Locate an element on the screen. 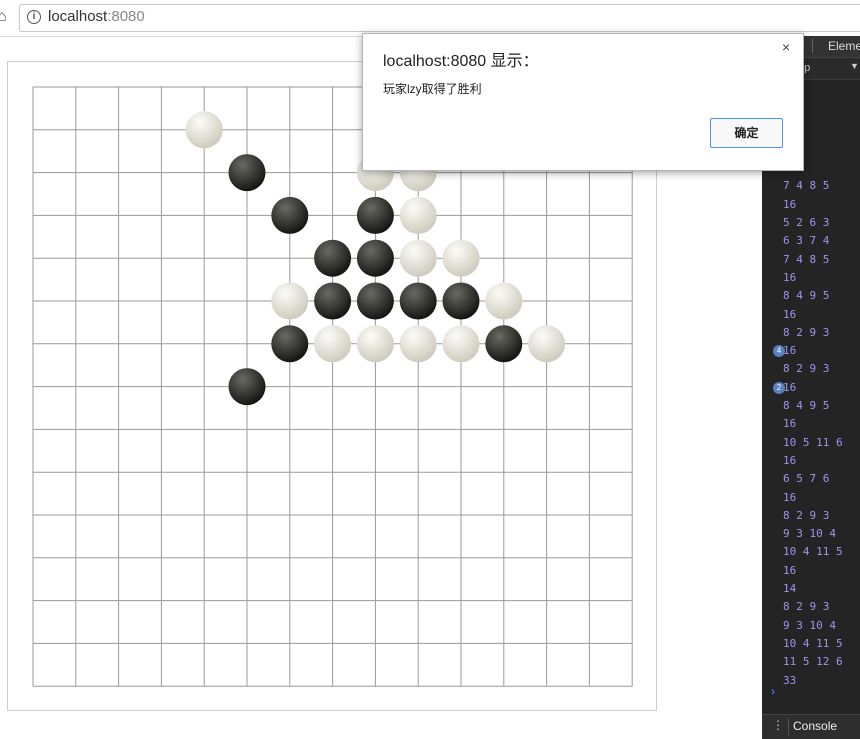 The image size is (860, 739). repeat-count-badge: 2 is located at coordinates (779, 387).